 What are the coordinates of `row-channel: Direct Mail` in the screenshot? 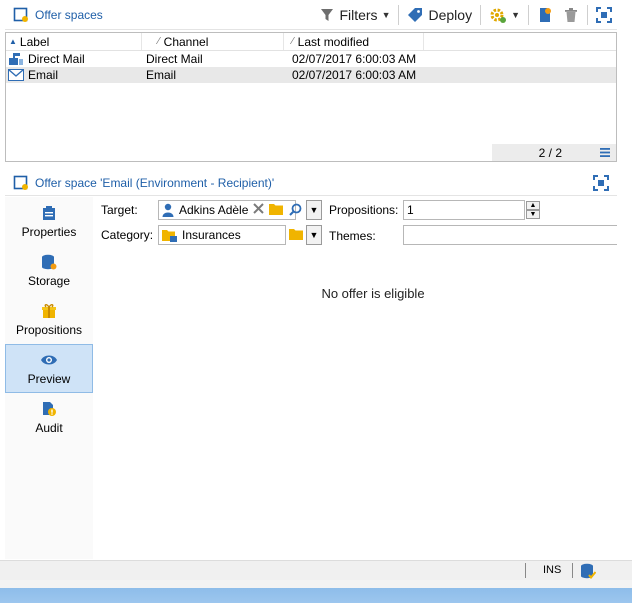 It's located at (174, 59).